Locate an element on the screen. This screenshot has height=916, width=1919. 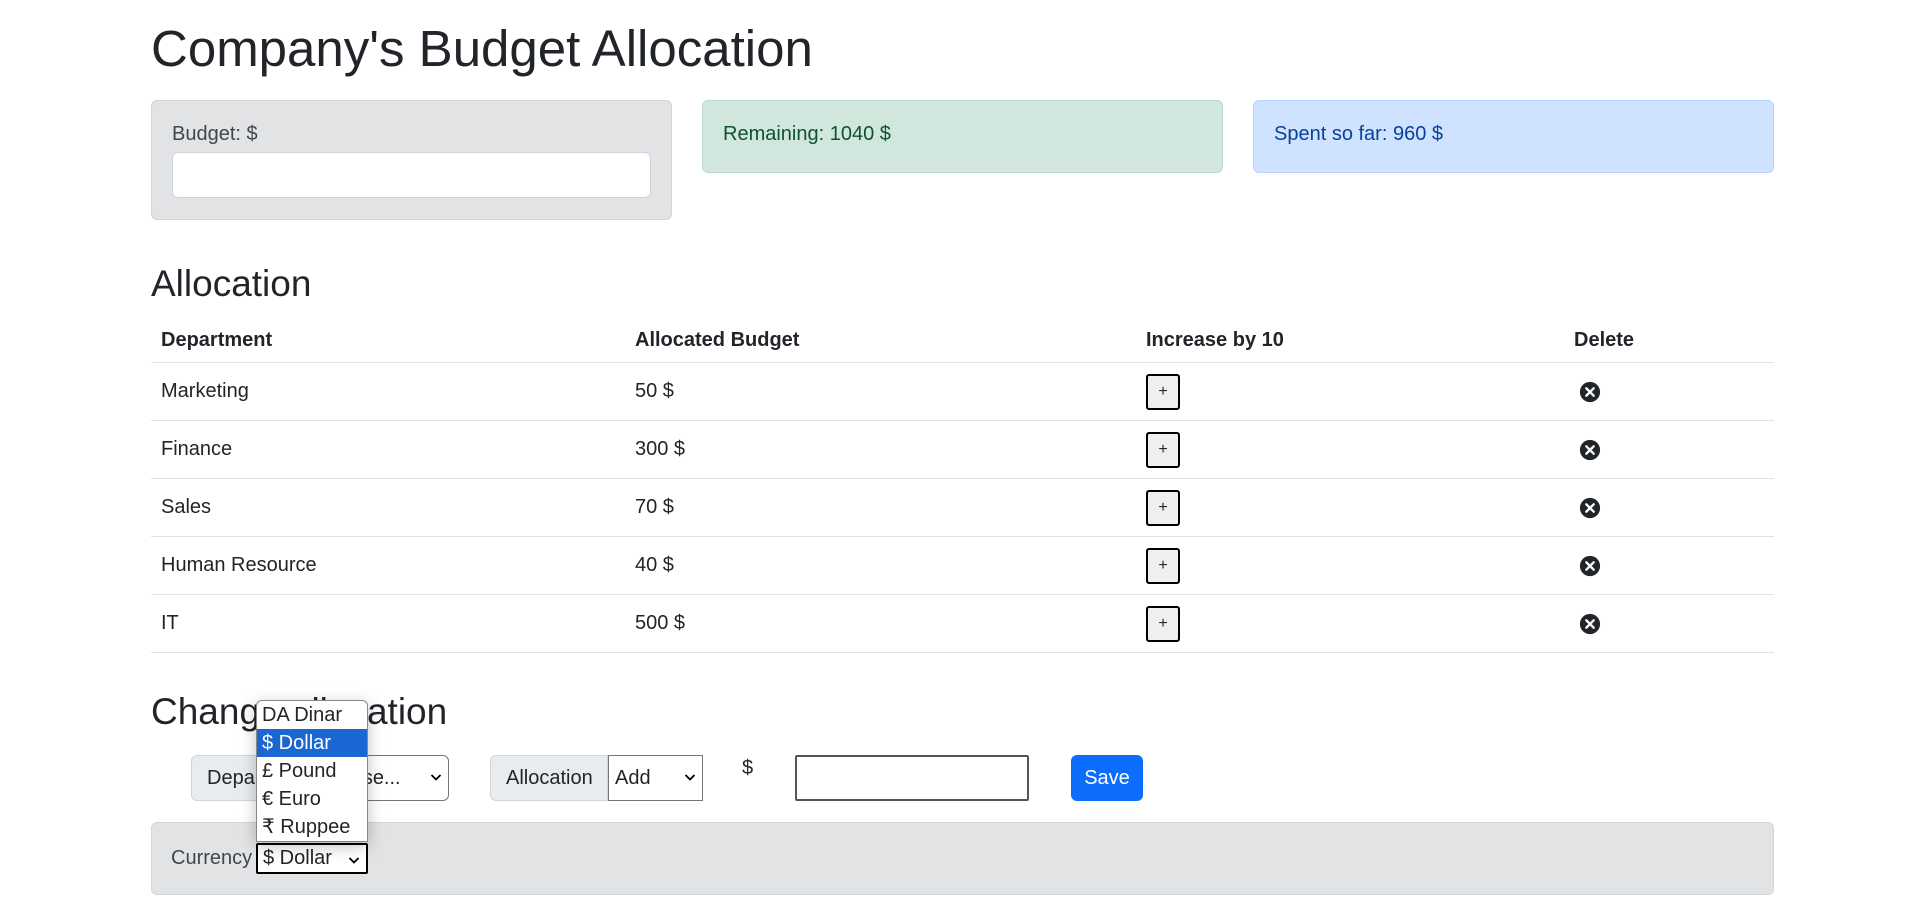
action-select-value: Add is located at coordinates (633, 777).